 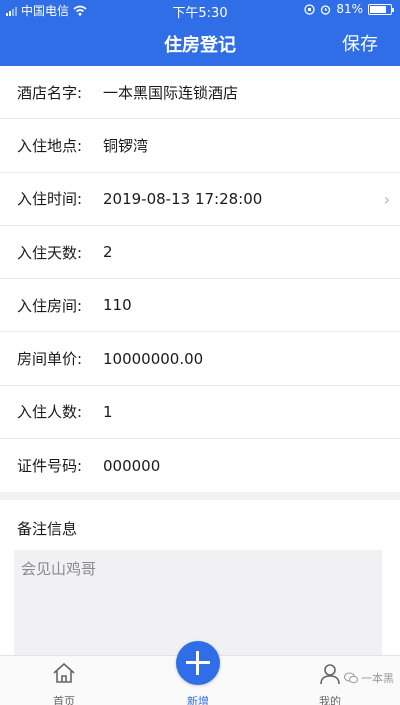 I want to click on hotel-name-label: 酒店名字:, so click(x=50, y=92).